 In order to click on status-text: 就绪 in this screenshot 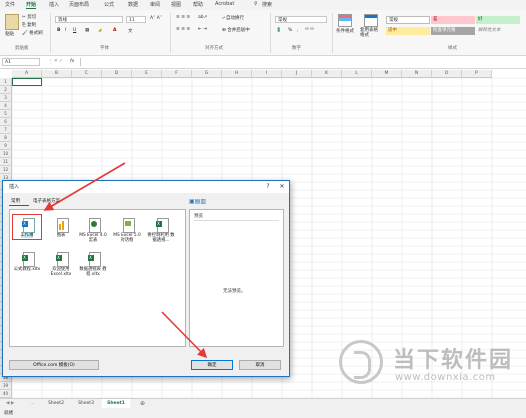, I will do `click(8, 413)`.